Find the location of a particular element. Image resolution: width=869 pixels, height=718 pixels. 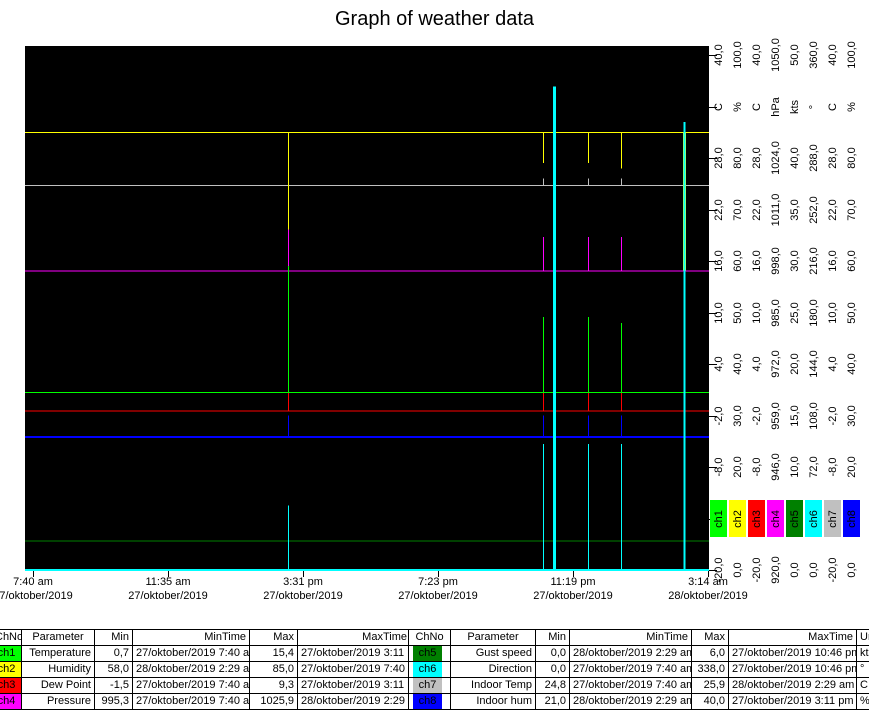

channel-chip-inner: ch5 is located at coordinates (427, 653).